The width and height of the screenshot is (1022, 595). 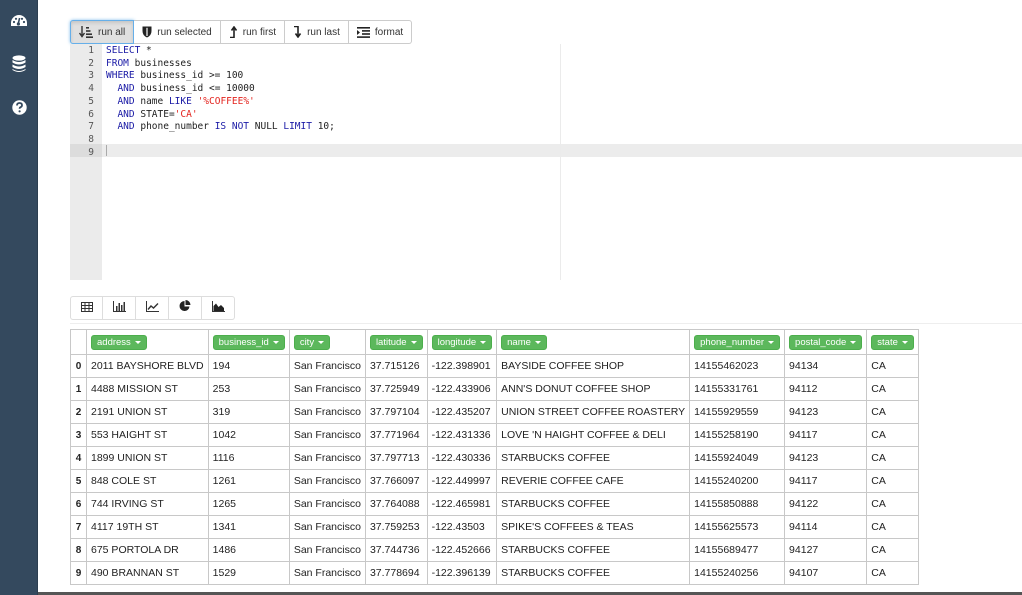 What do you see at coordinates (737, 342) in the screenshot?
I see `column-menu-button: phone_number` at bounding box center [737, 342].